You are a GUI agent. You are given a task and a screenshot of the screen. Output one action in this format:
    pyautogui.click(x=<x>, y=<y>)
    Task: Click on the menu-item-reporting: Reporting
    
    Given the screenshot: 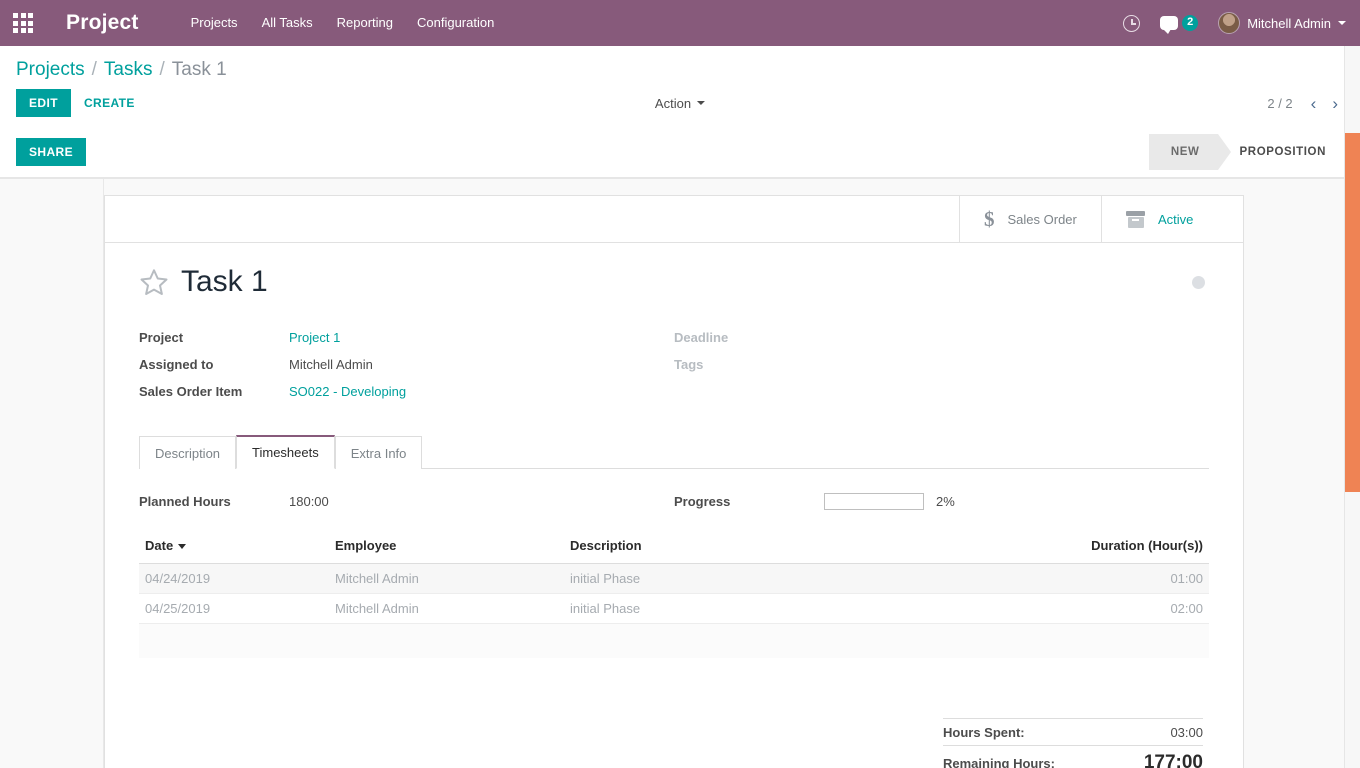 What is the action you would take?
    pyautogui.click(x=365, y=23)
    